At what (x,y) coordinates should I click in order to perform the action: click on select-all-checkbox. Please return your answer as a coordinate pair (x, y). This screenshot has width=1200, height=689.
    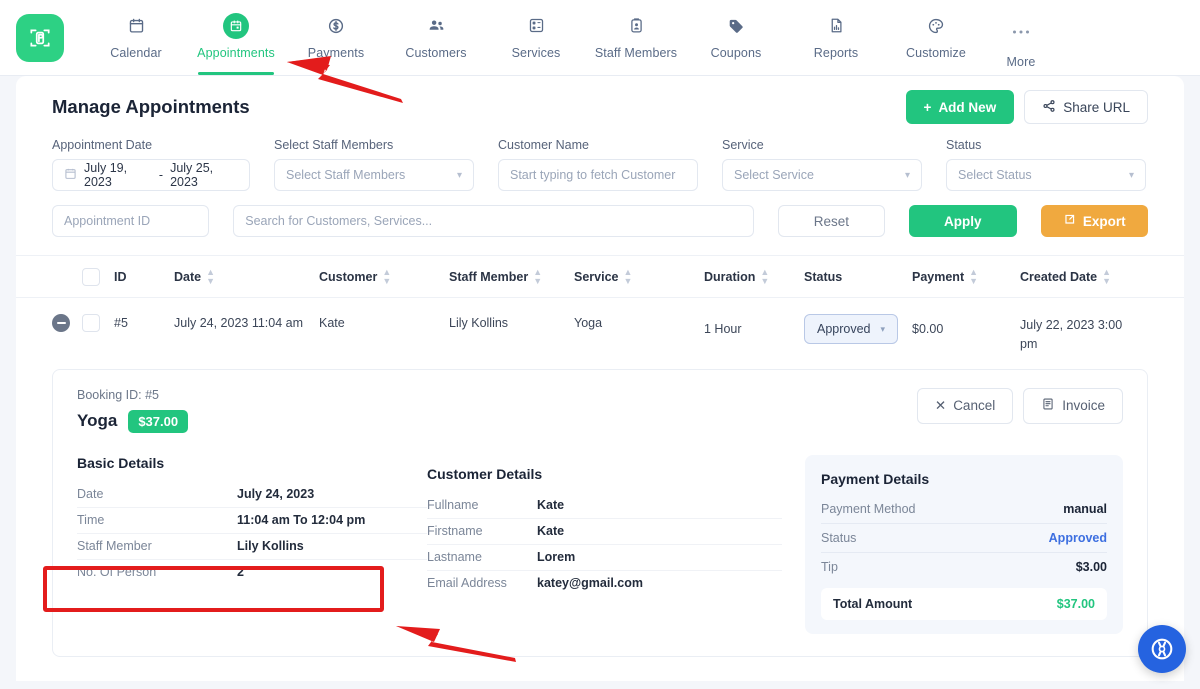
    Looking at the image, I should click on (91, 276).